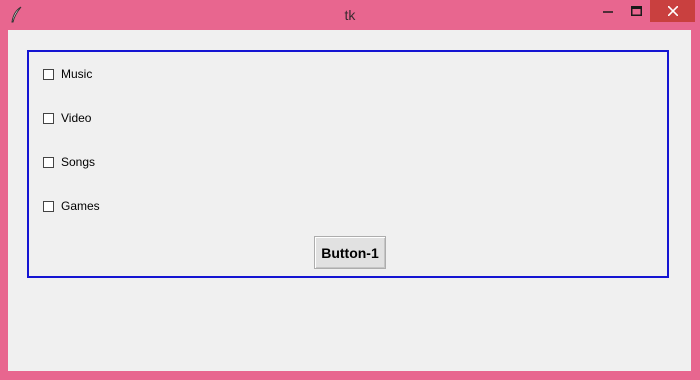  I want to click on checkbox-songs: Songs, so click(69, 162).